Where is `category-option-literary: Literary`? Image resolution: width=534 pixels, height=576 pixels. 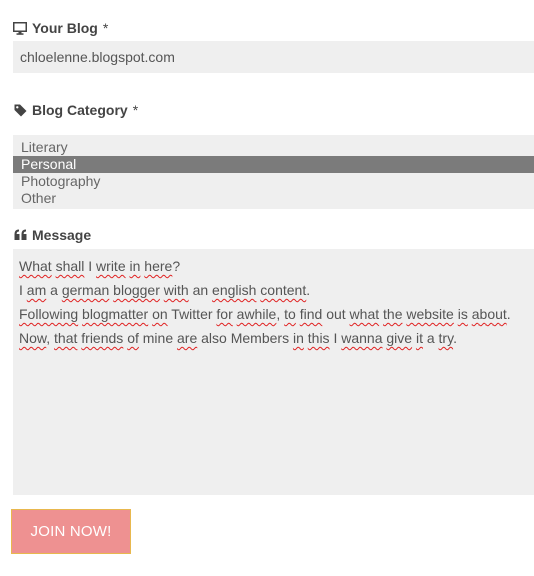
category-option-literary: Literary is located at coordinates (273, 147).